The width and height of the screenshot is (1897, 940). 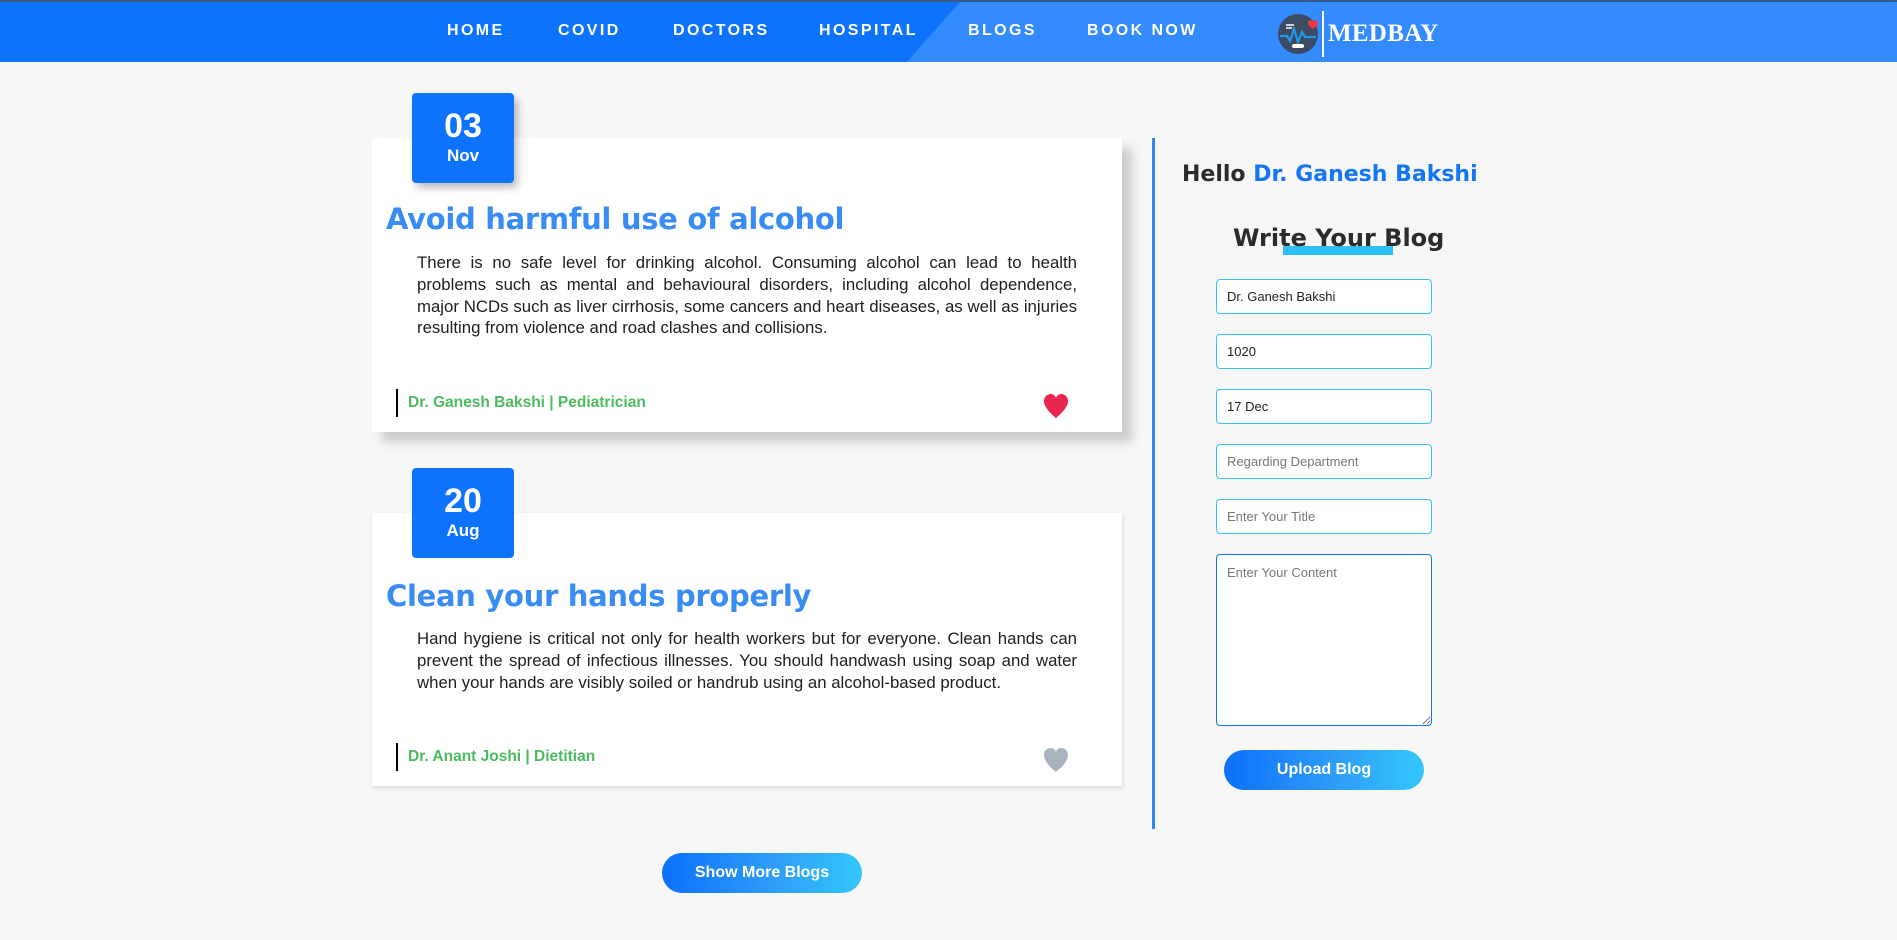 I want to click on logo-separator, so click(x=1323, y=34).